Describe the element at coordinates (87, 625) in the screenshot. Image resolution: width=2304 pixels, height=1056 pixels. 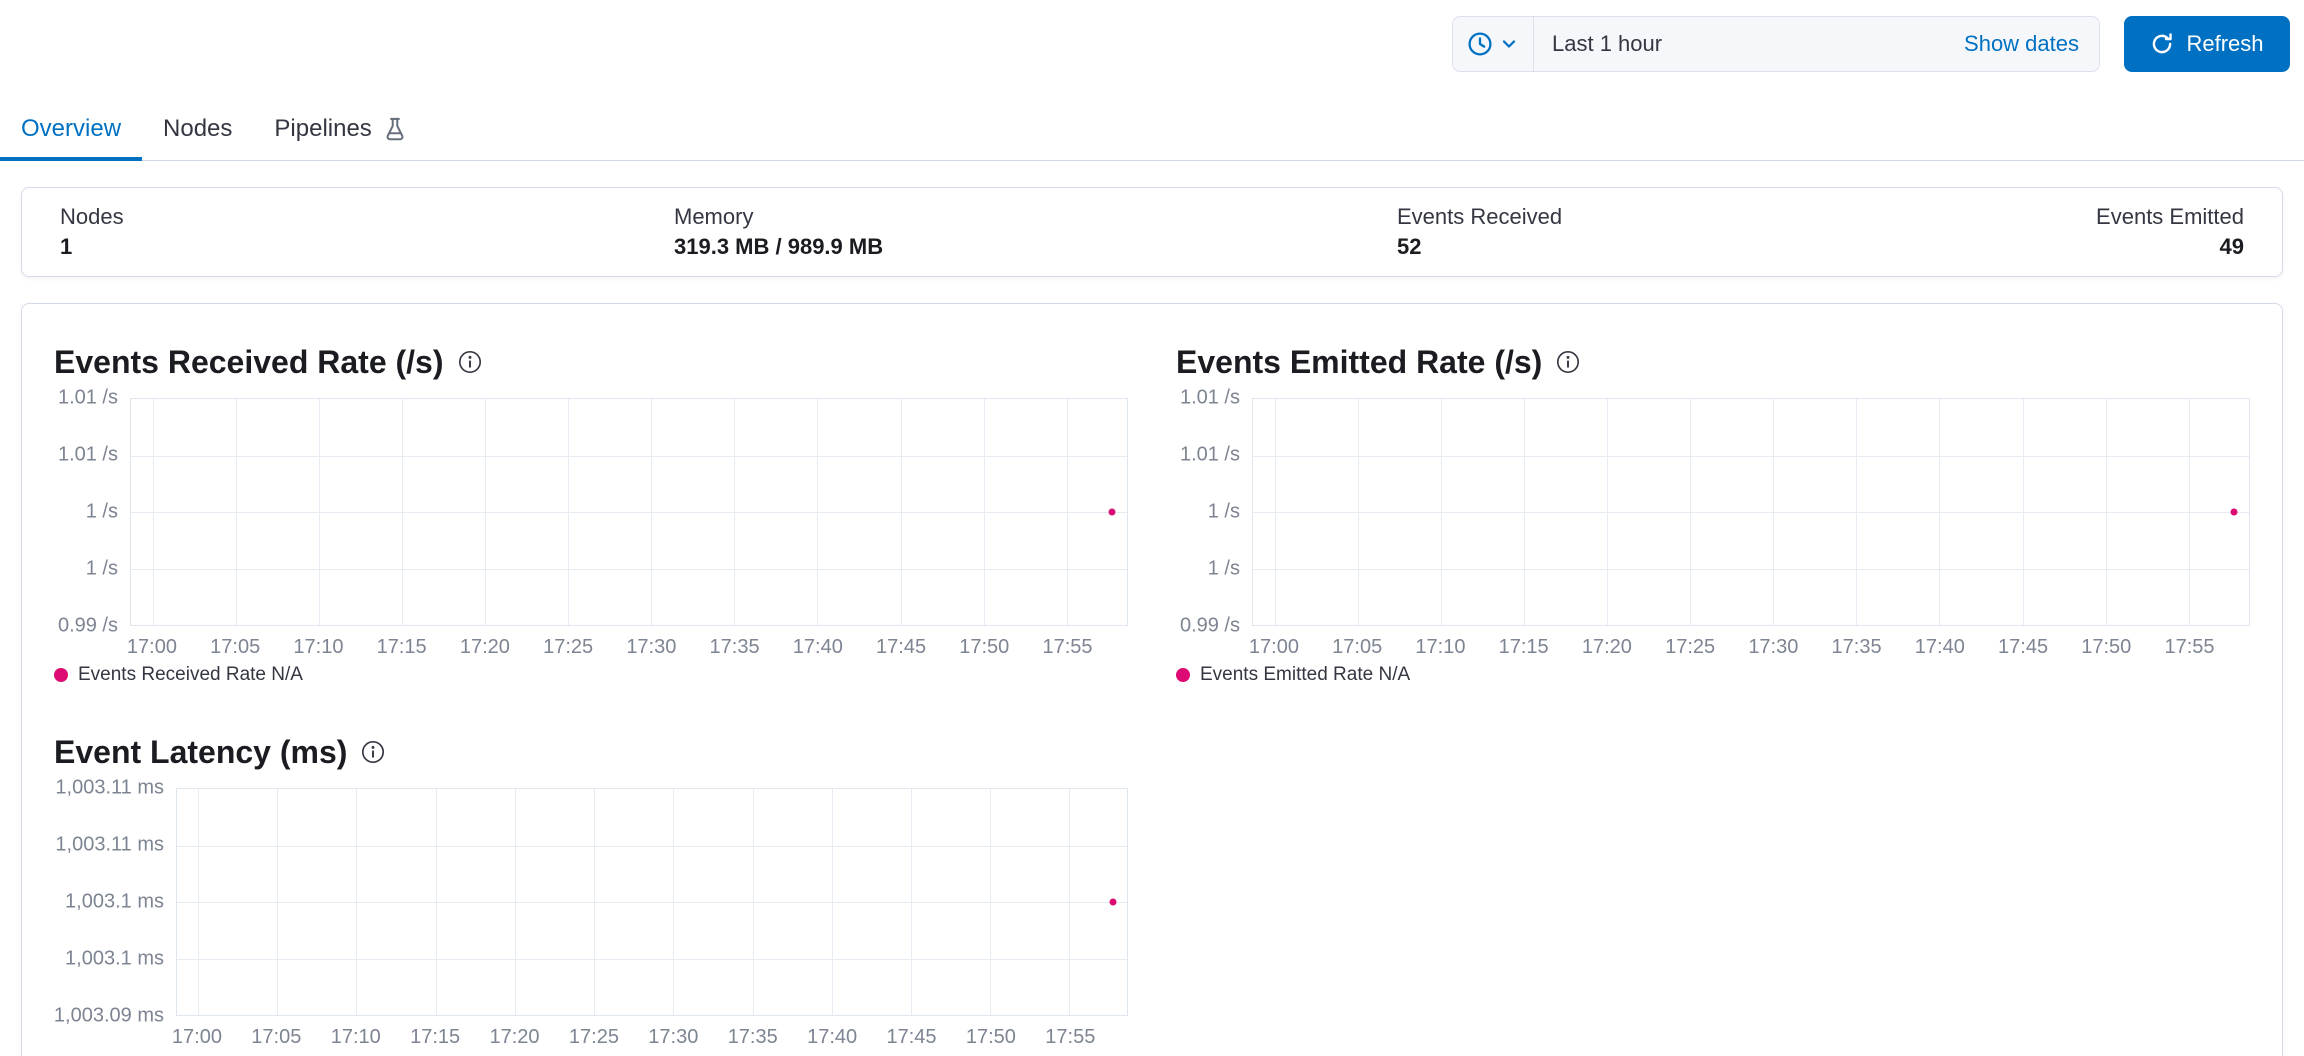
I see `y-tick-label: 0.99 /s` at that location.